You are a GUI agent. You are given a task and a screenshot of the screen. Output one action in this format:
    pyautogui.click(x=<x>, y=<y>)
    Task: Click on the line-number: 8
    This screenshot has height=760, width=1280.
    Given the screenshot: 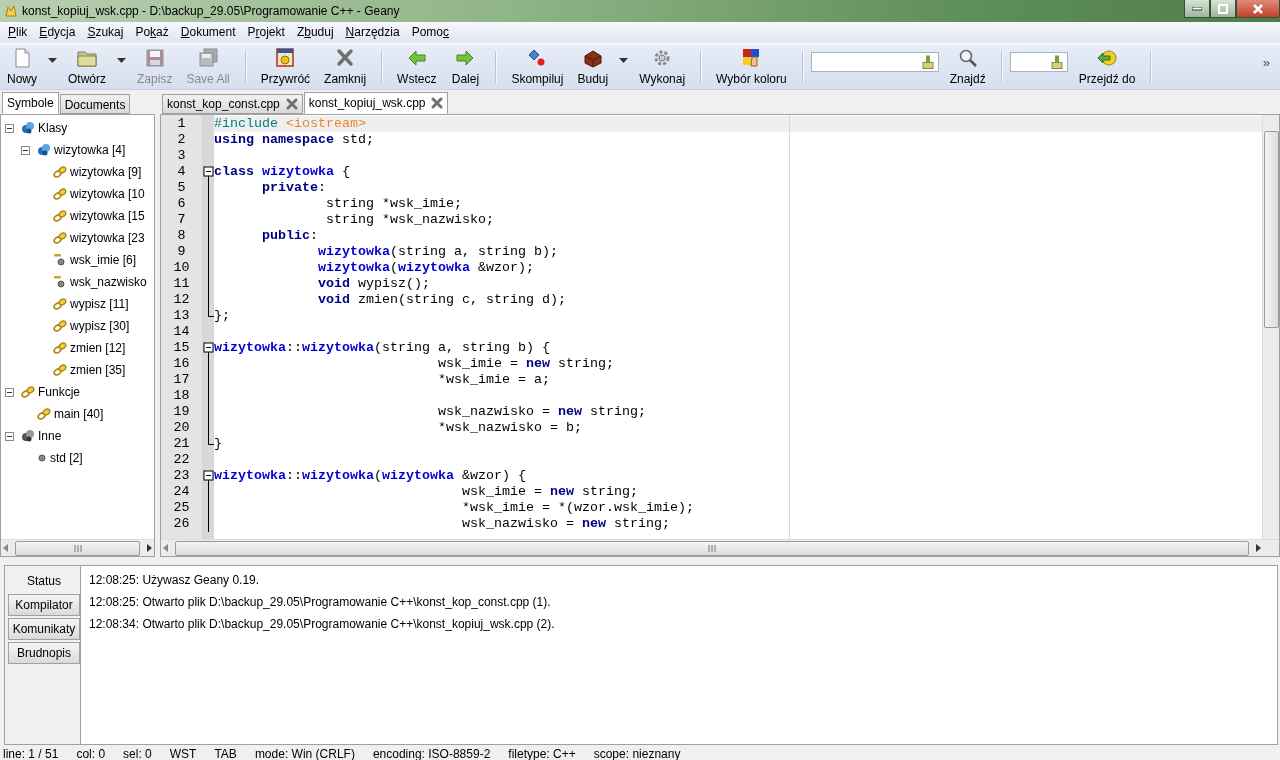 What is the action you would take?
    pyautogui.click(x=181, y=236)
    